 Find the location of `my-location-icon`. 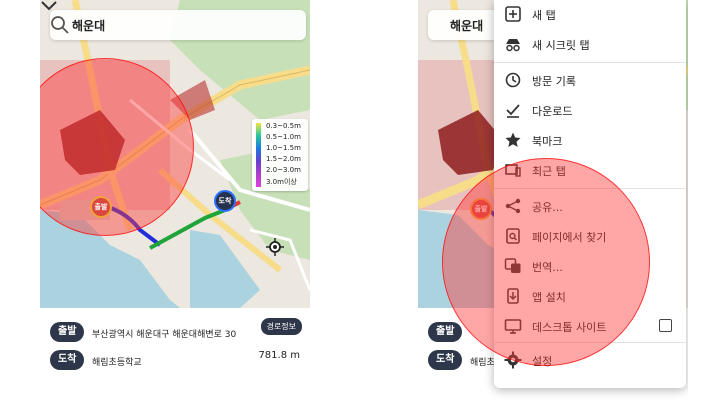

my-location-icon is located at coordinates (275, 247).